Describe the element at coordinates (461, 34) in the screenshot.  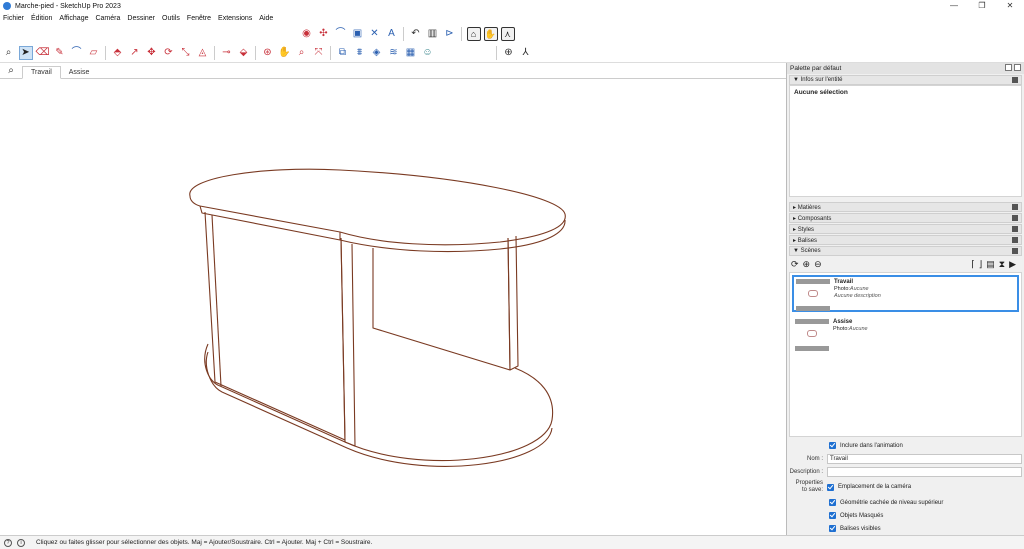
I see `toolbar-separator` at that location.